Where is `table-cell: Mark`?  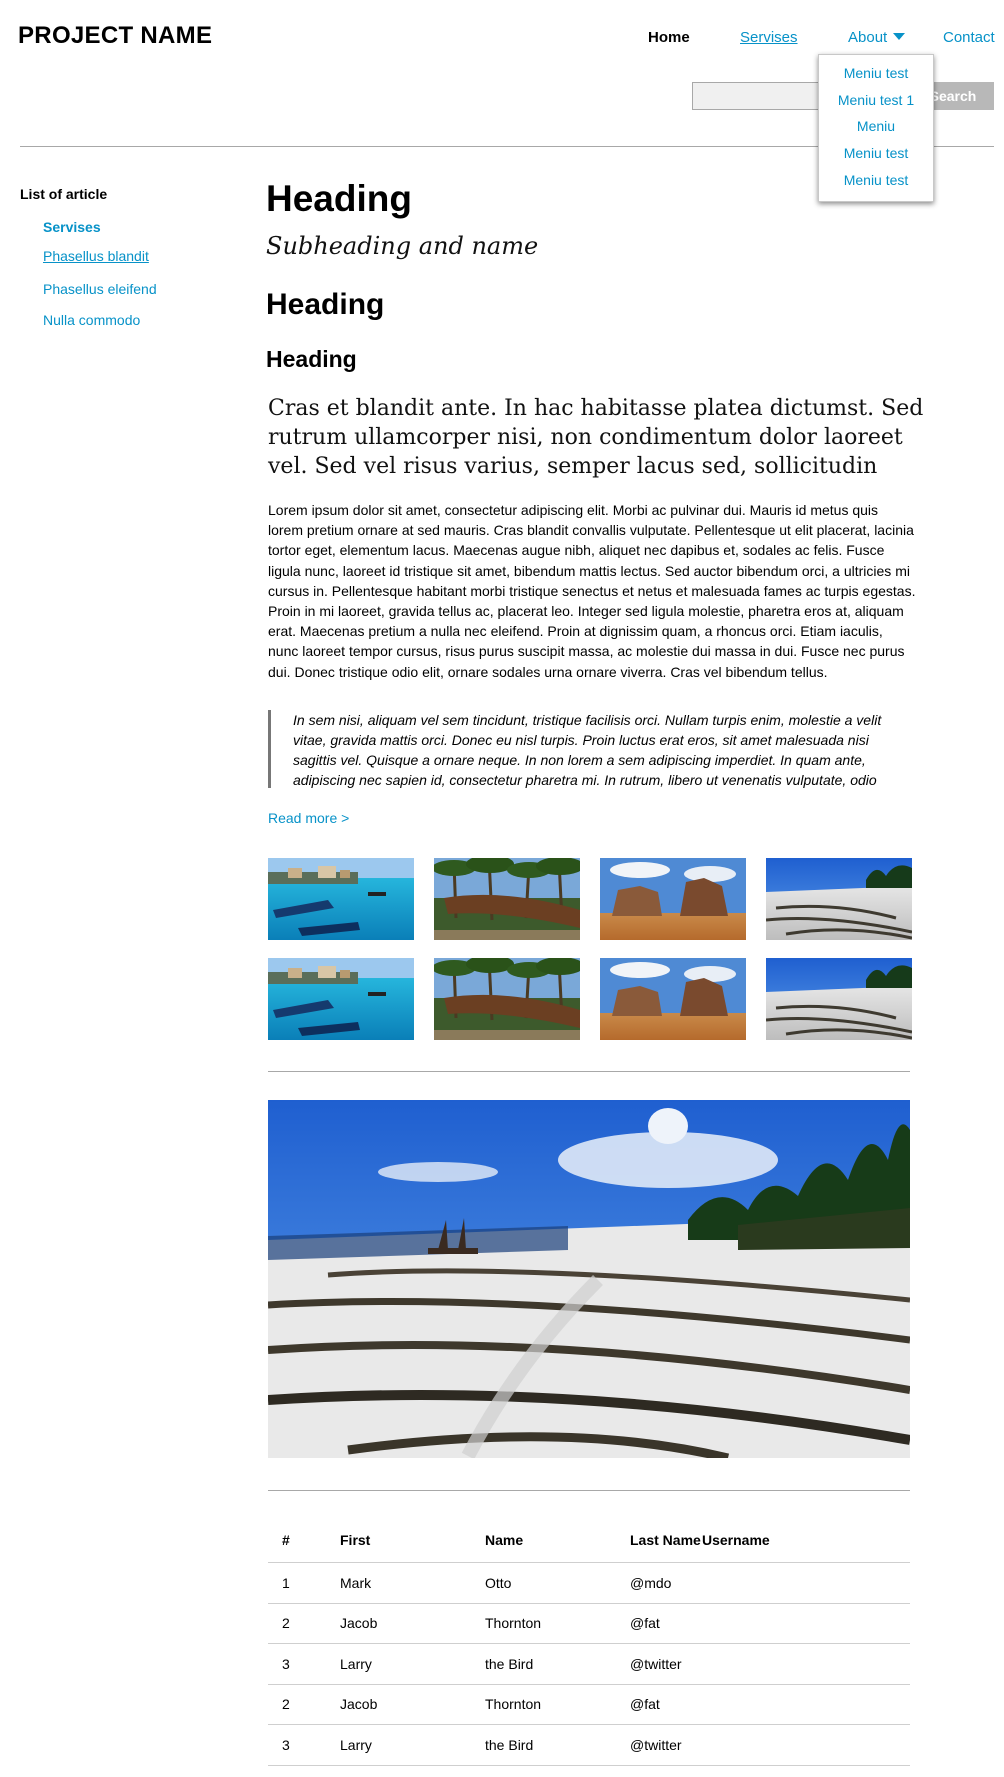 table-cell: Mark is located at coordinates (412, 1583).